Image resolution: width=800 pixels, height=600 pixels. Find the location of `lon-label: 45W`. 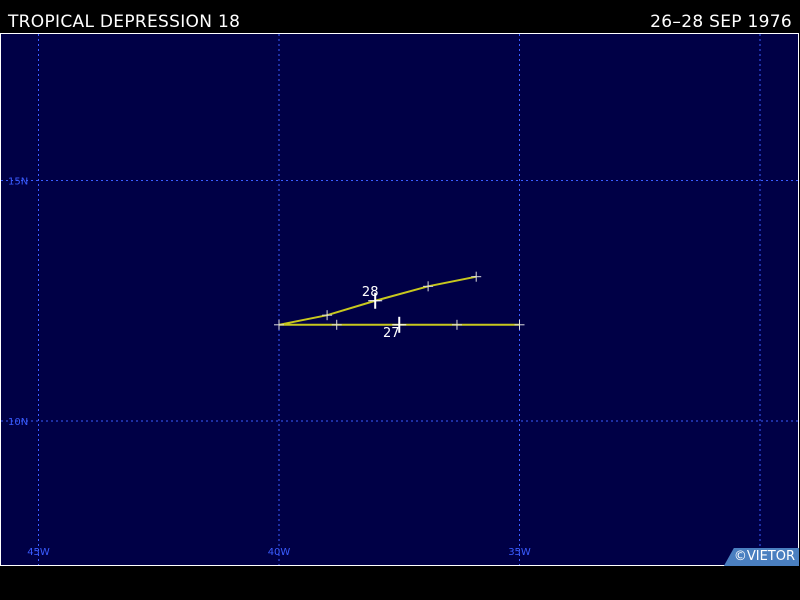

lon-label: 45W is located at coordinates (38, 552).